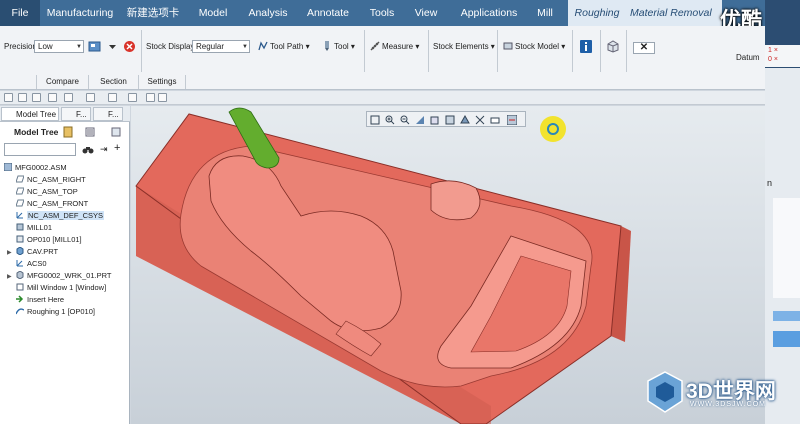 The image size is (800, 424). What do you see at coordinates (112, 46) in the screenshot?
I see `dropdown-arrow-icon` at bounding box center [112, 46].